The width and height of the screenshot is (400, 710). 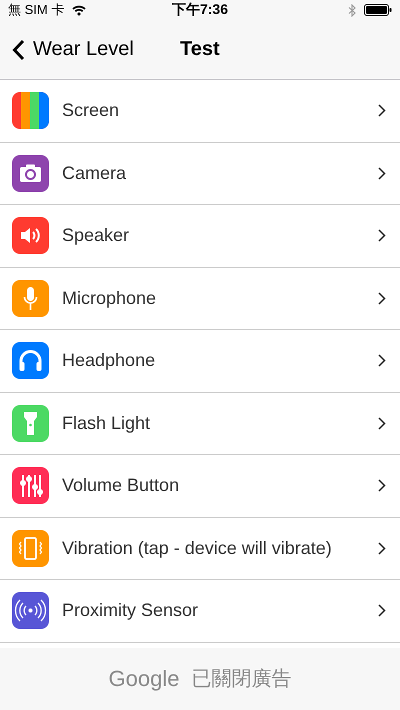 What do you see at coordinates (96, 235) in the screenshot?
I see `item-label: Speaker` at bounding box center [96, 235].